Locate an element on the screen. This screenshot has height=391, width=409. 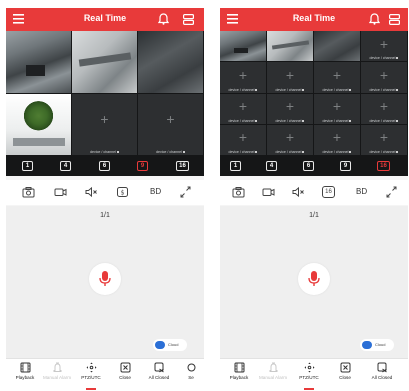
alarm-icon is located at coordinates (57, 367).